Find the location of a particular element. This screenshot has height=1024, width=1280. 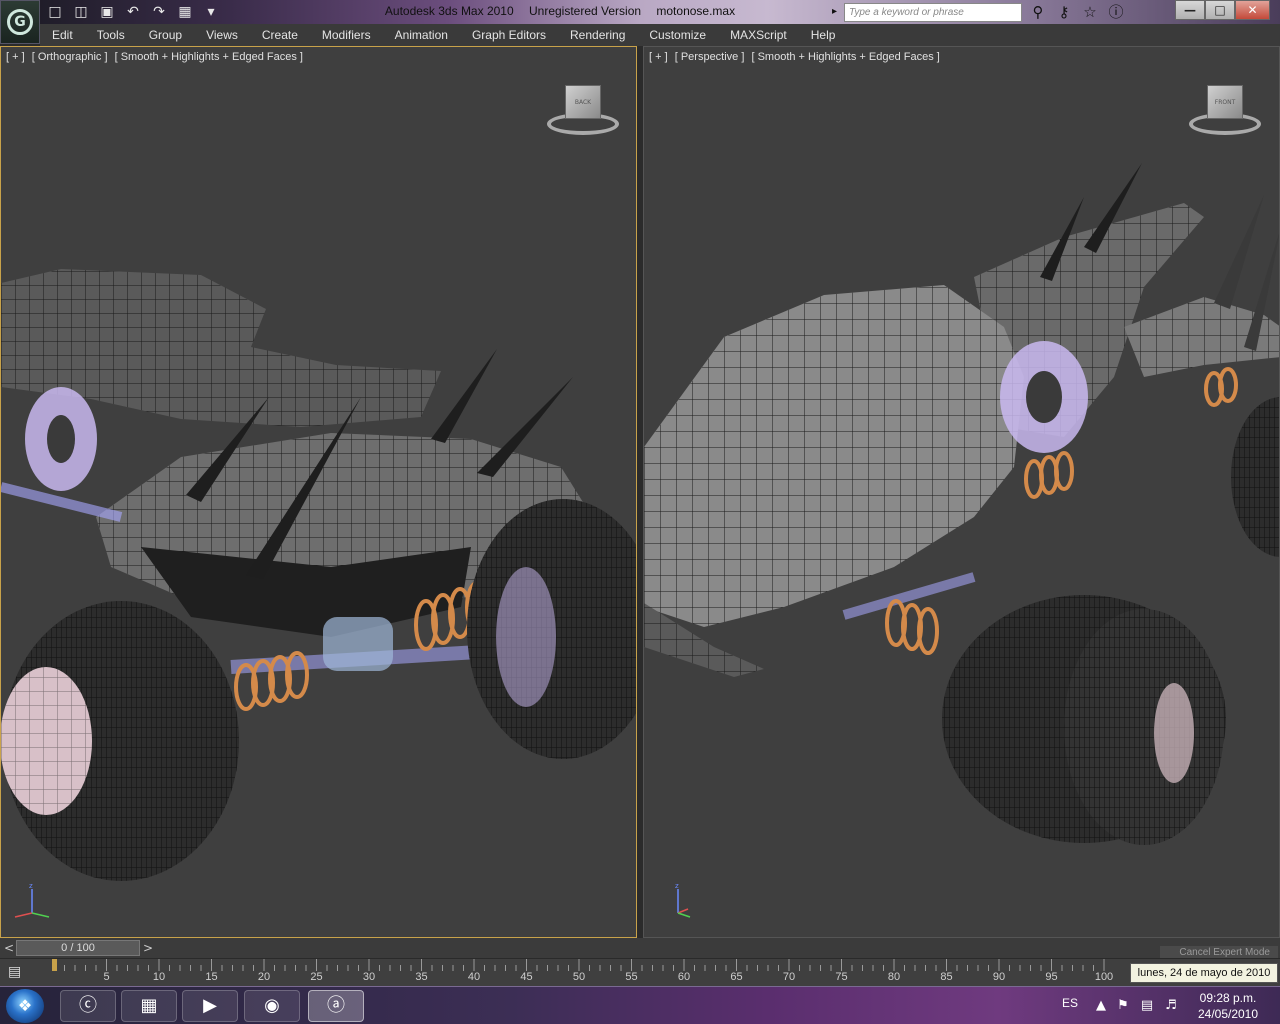

tick-label: 90 is located at coordinates (999, 977).